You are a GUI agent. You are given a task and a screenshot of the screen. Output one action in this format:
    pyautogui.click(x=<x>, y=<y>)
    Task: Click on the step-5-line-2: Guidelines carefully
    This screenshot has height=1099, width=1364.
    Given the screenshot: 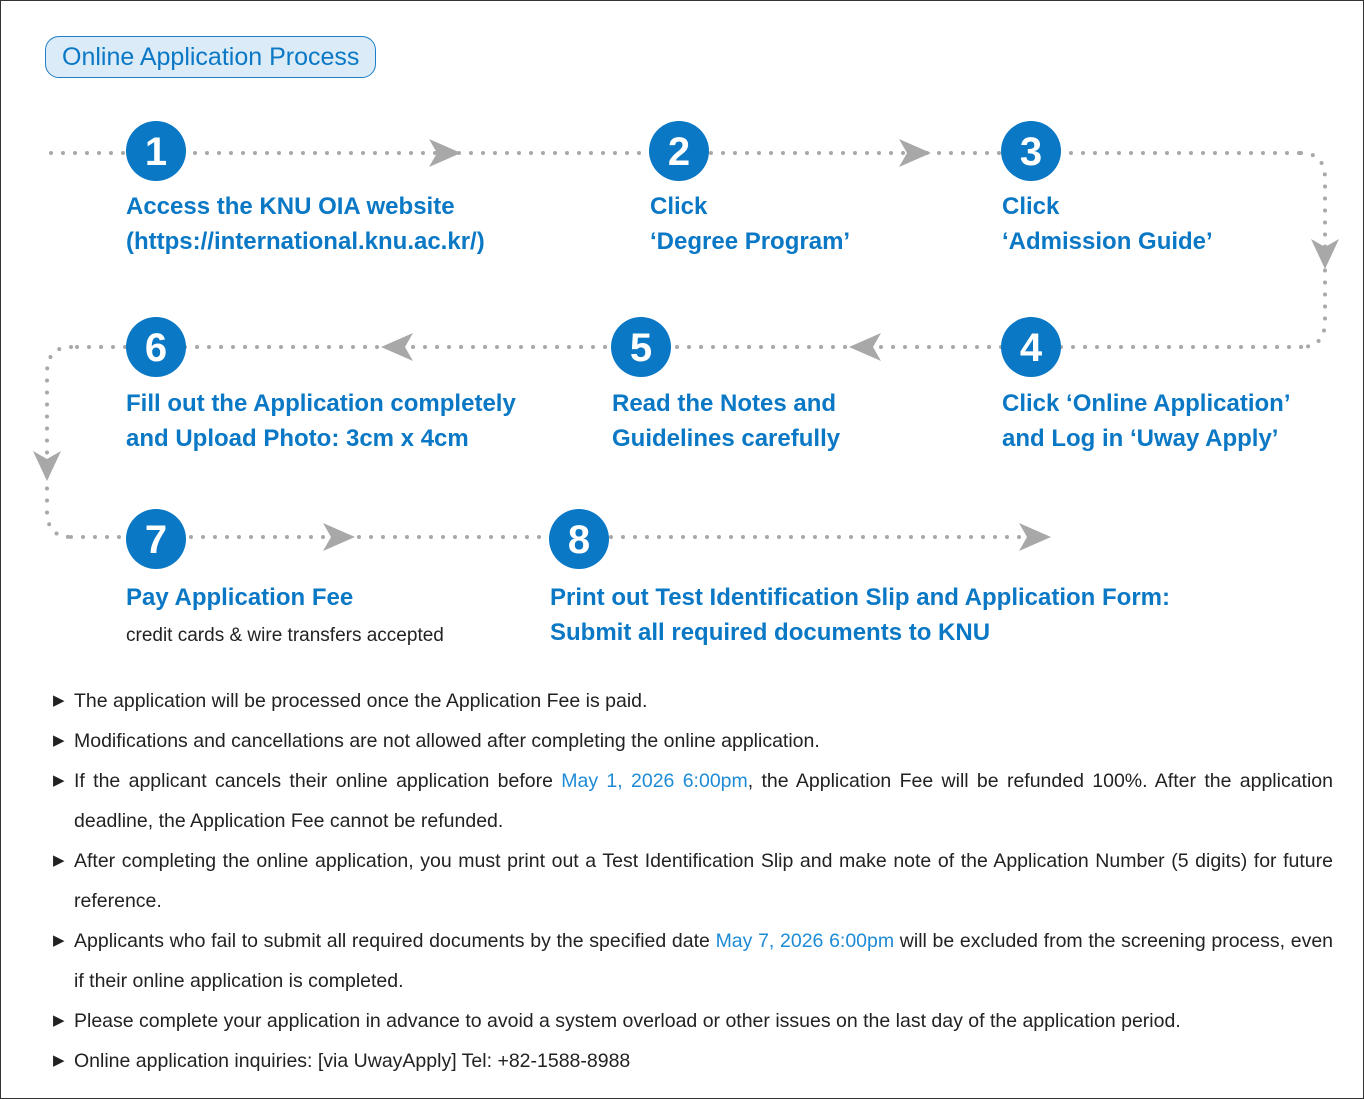 What is the action you would take?
    pyautogui.click(x=726, y=438)
    